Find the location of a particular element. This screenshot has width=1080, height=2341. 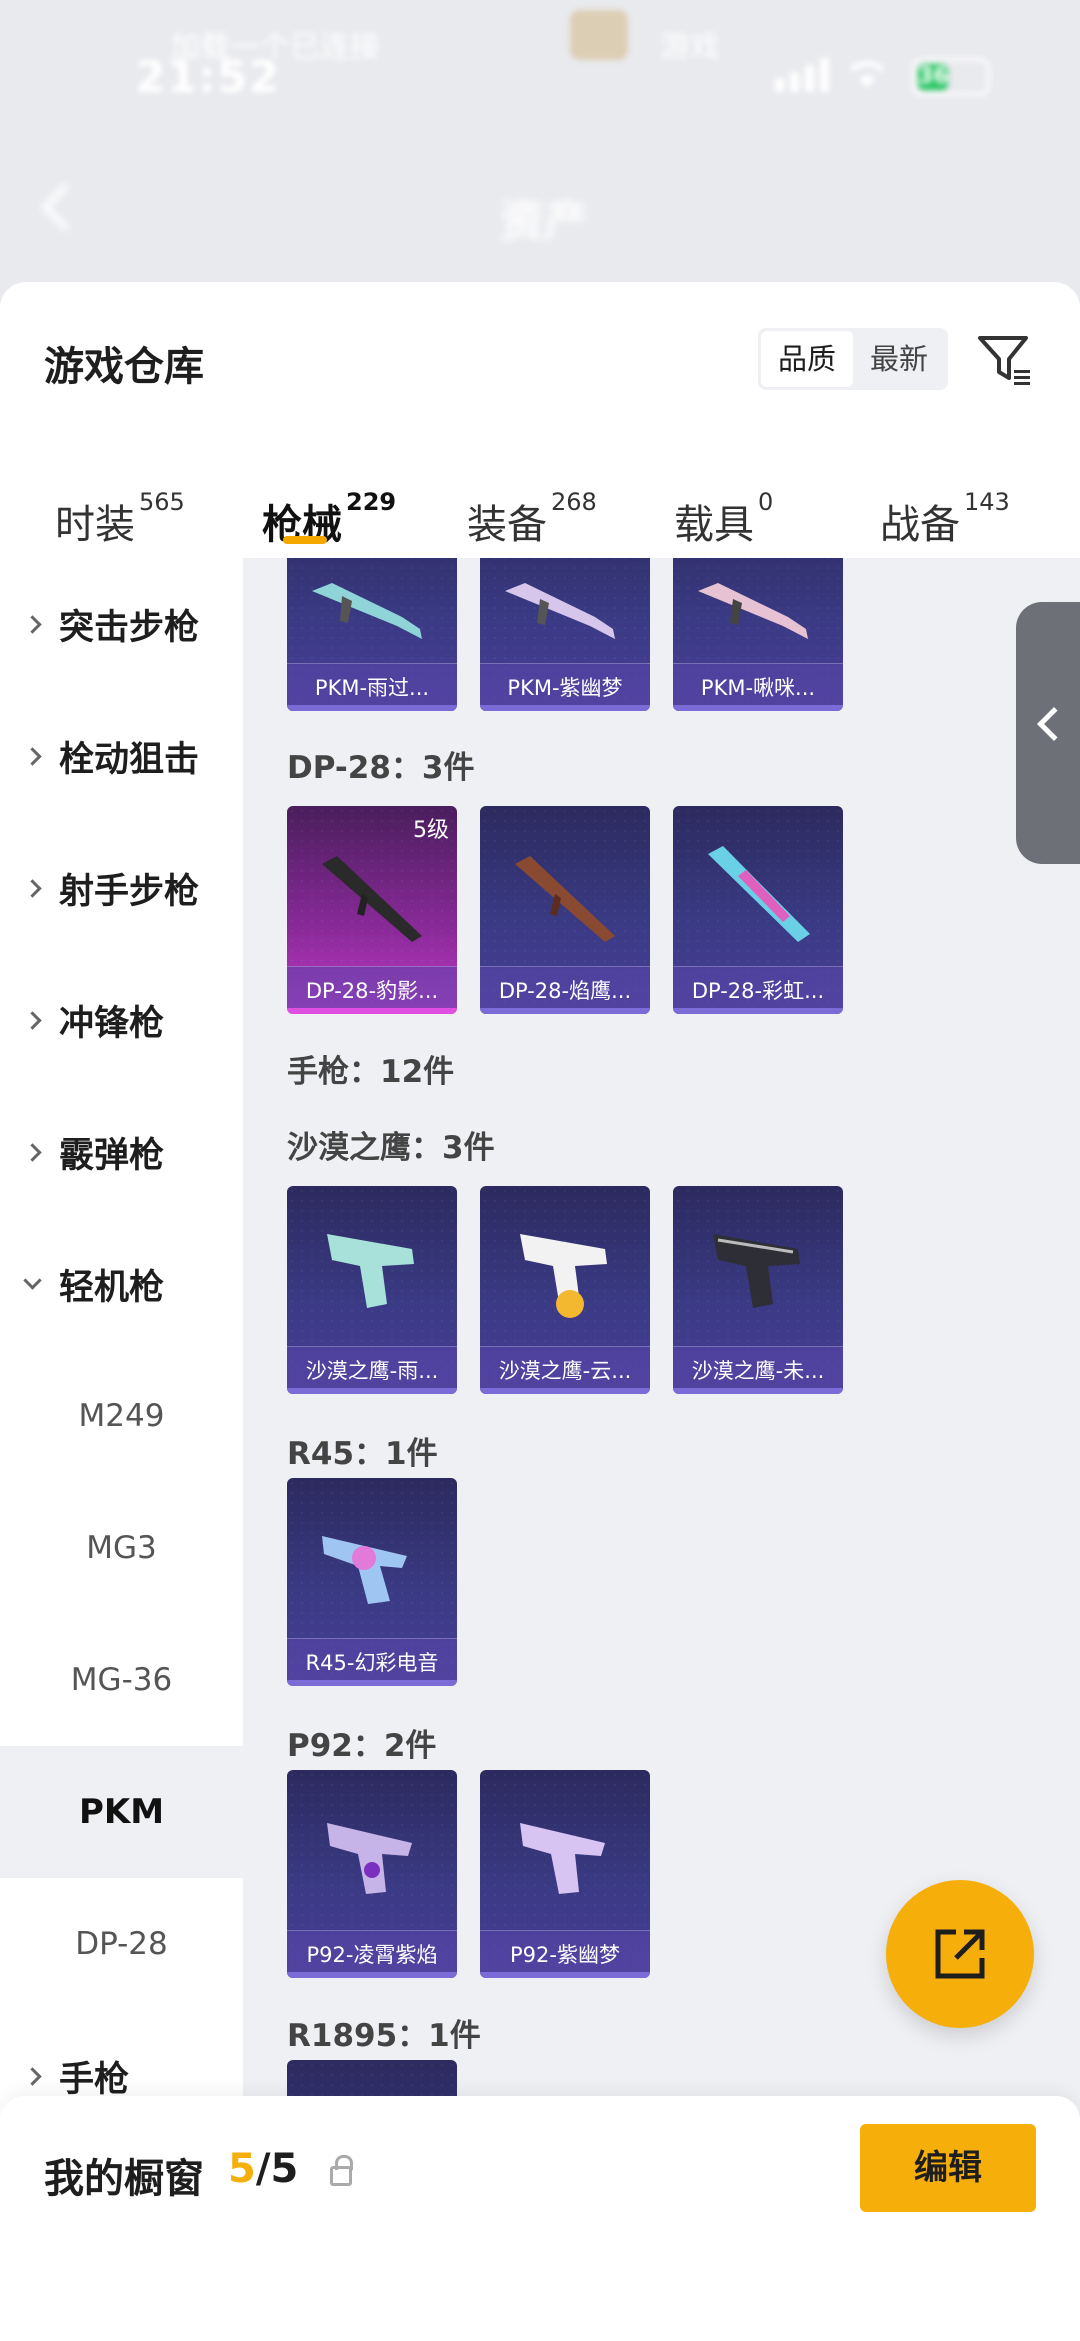

signal-icon is located at coordinates (802, 75).